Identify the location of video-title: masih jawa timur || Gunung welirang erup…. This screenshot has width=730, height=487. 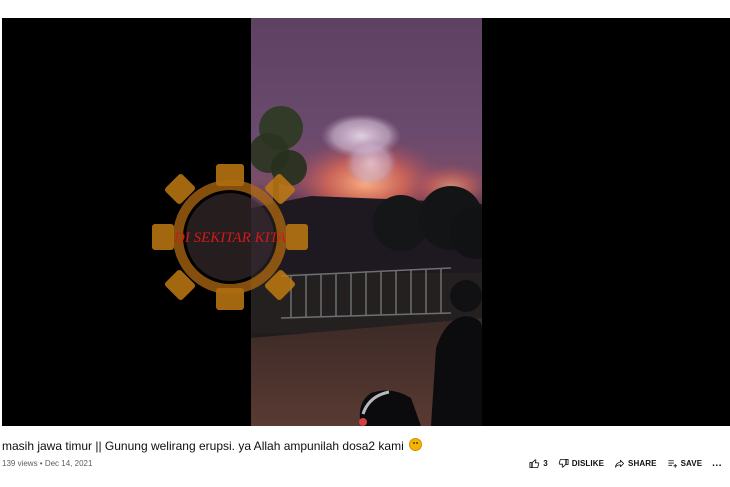
(359, 445).